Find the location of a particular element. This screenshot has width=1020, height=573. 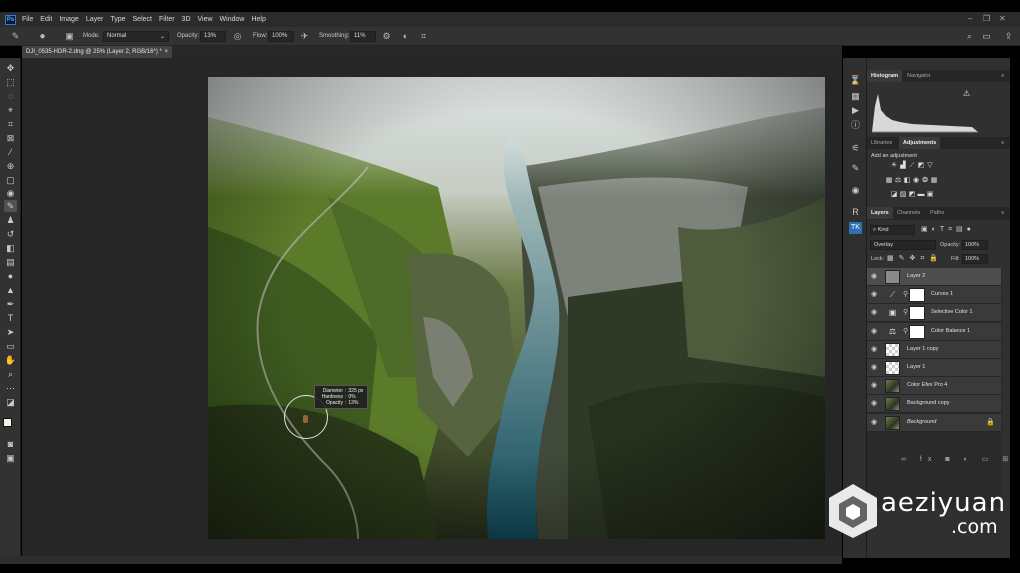

eraser-tool-icon: ◧ is located at coordinates (10, 248).